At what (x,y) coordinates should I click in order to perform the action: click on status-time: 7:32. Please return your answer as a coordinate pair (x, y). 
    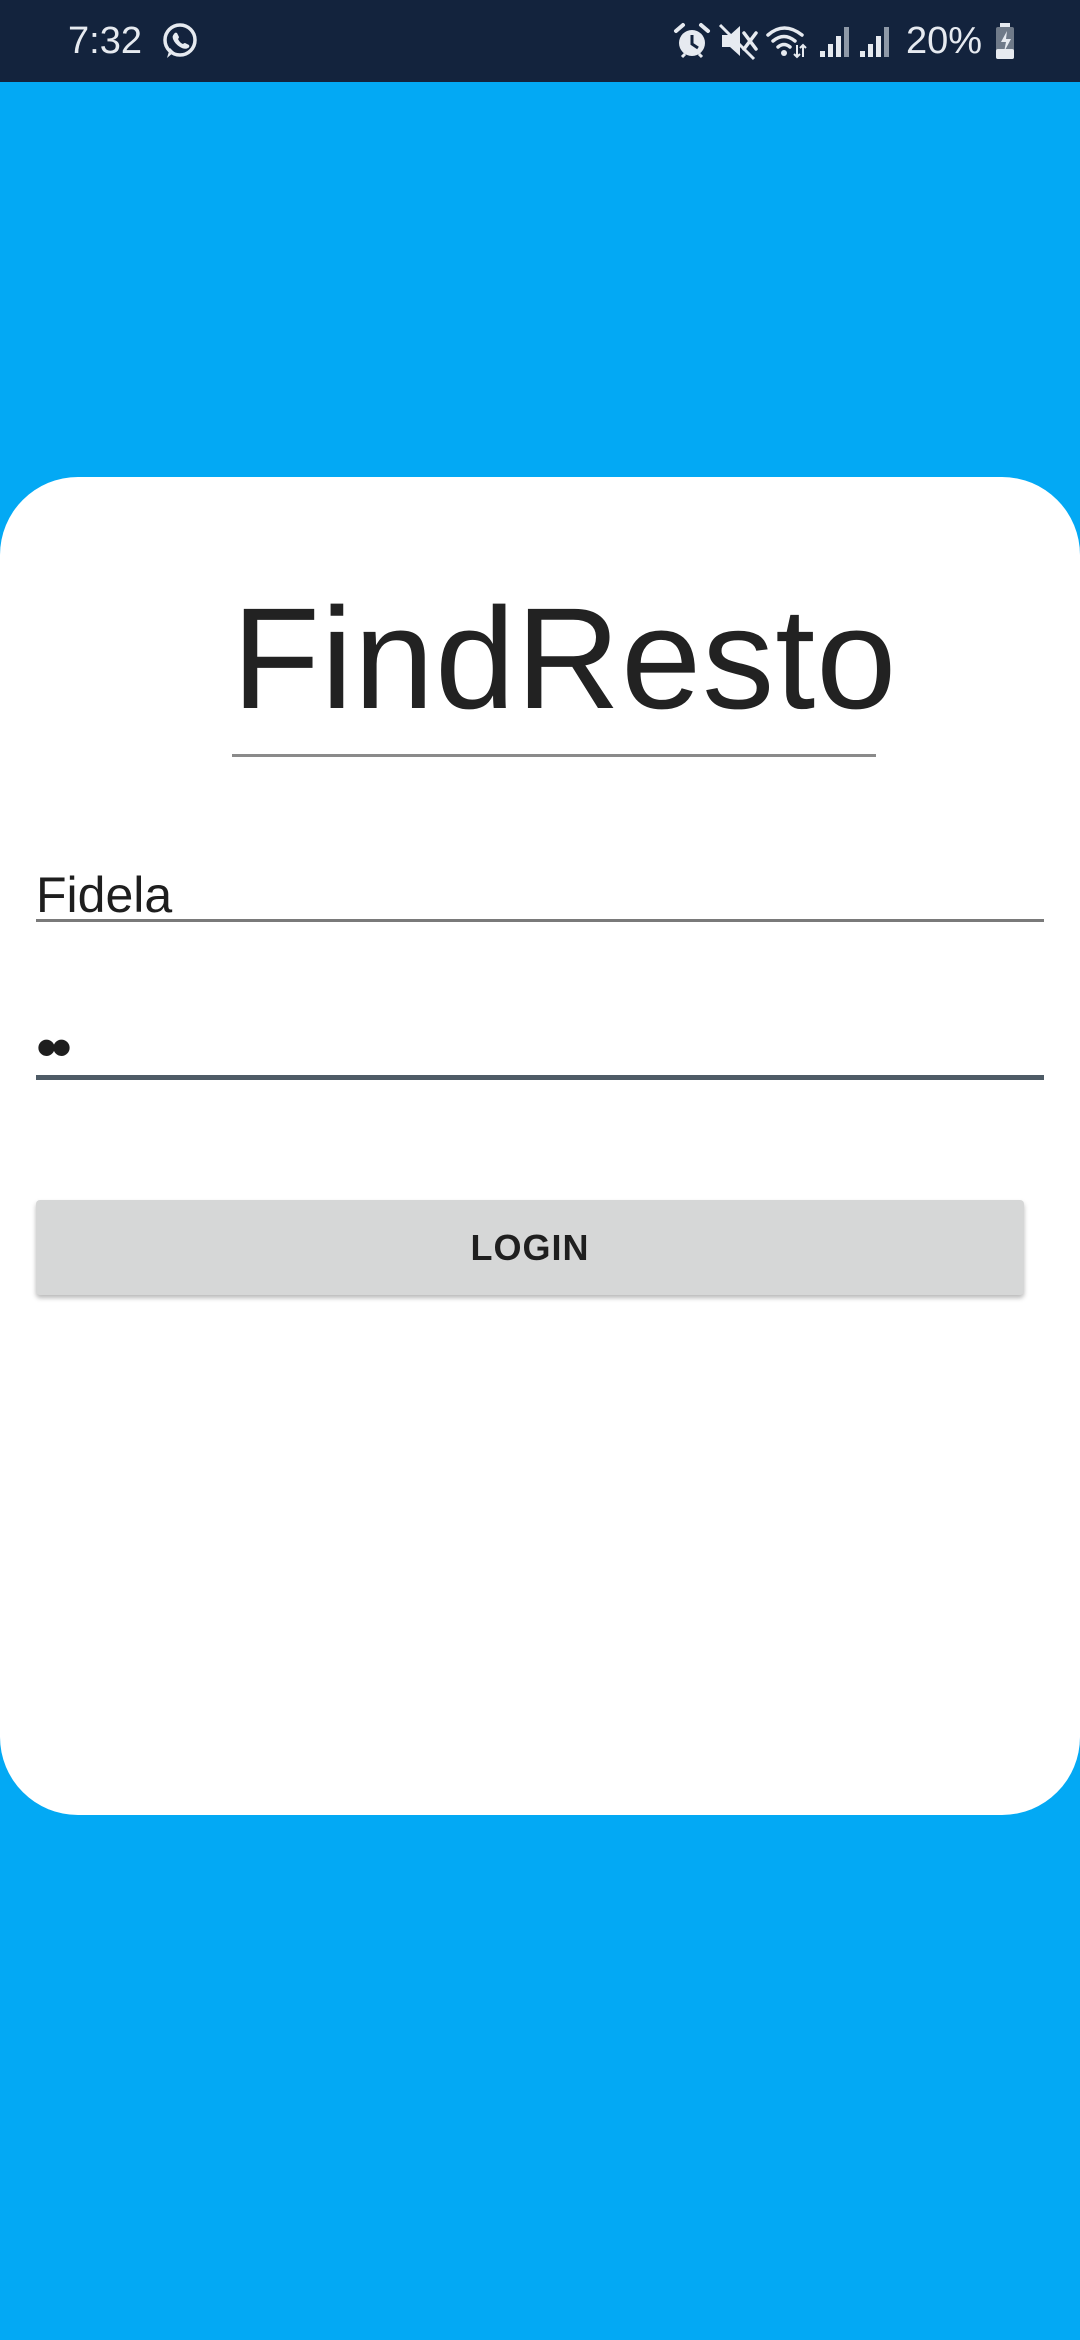
    Looking at the image, I should click on (105, 41).